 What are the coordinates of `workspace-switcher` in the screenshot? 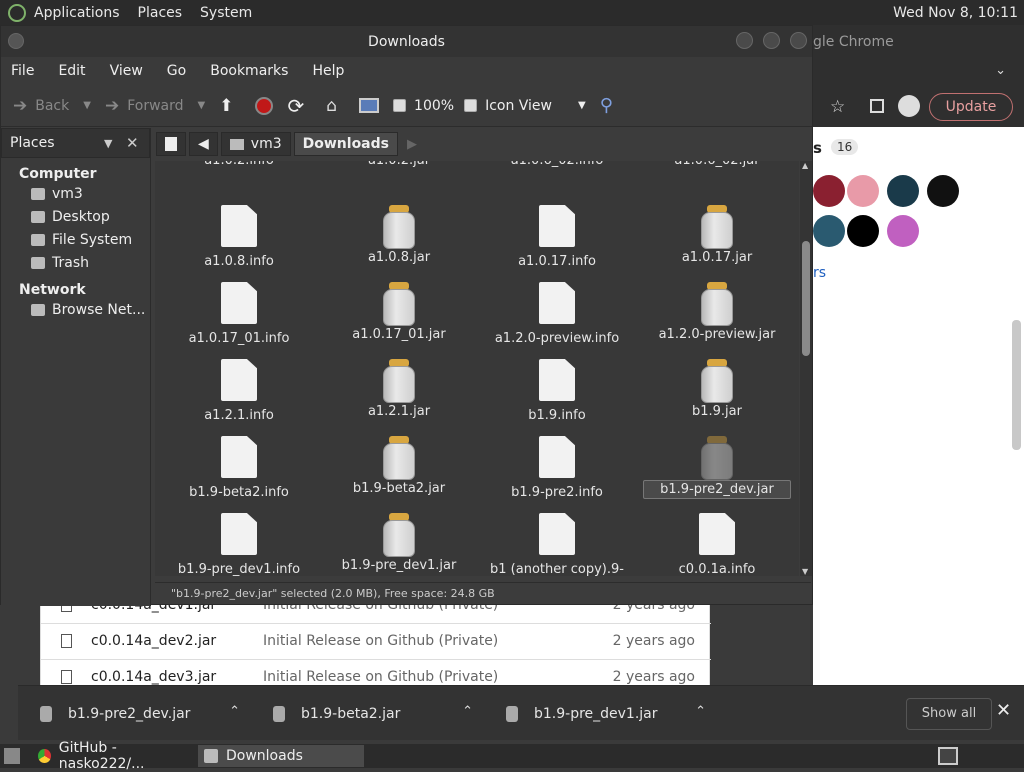 It's located at (948, 756).